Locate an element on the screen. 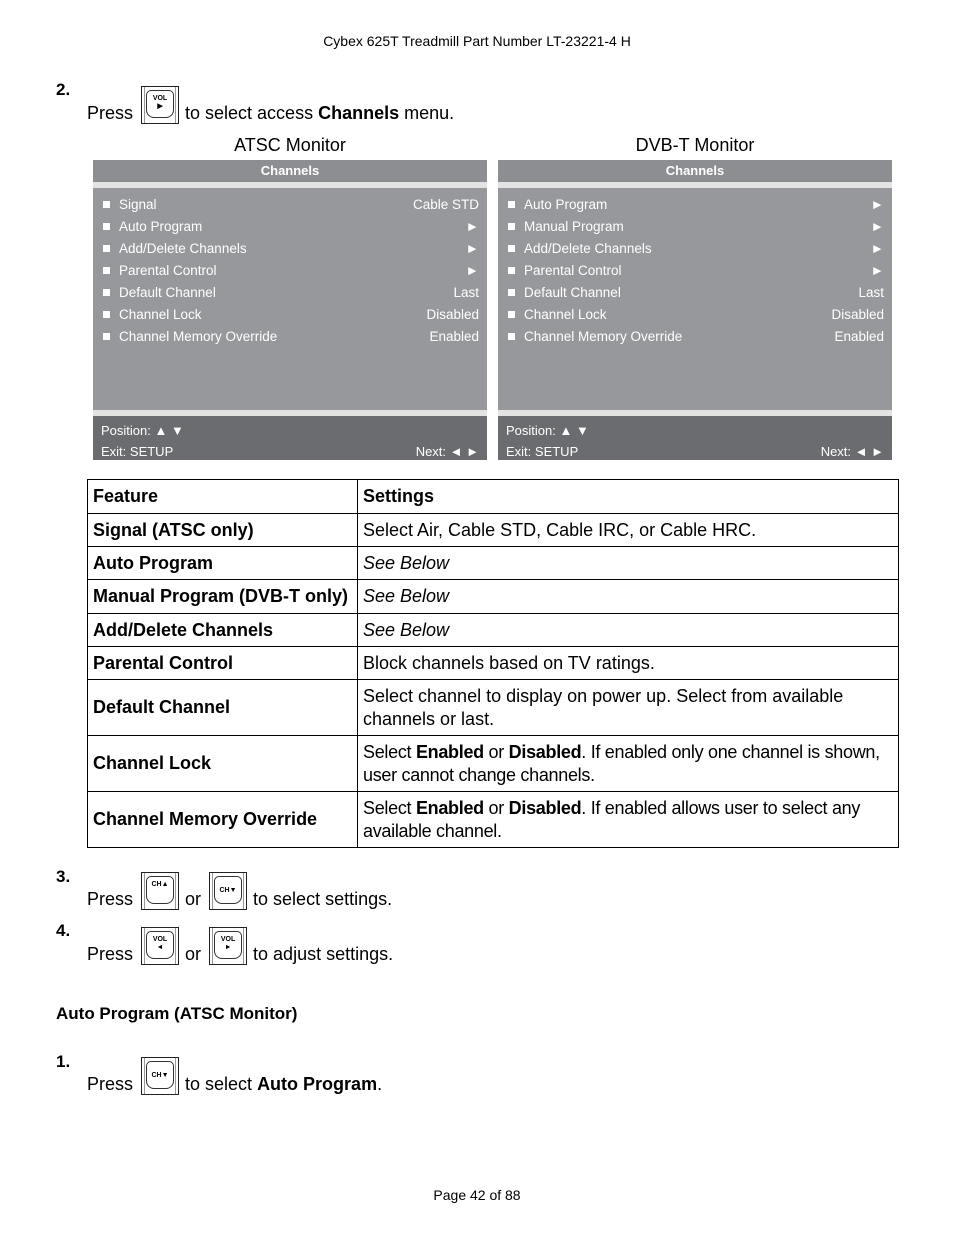  menu-item-manual-program: Manual Program ► is located at coordinates (695, 226).